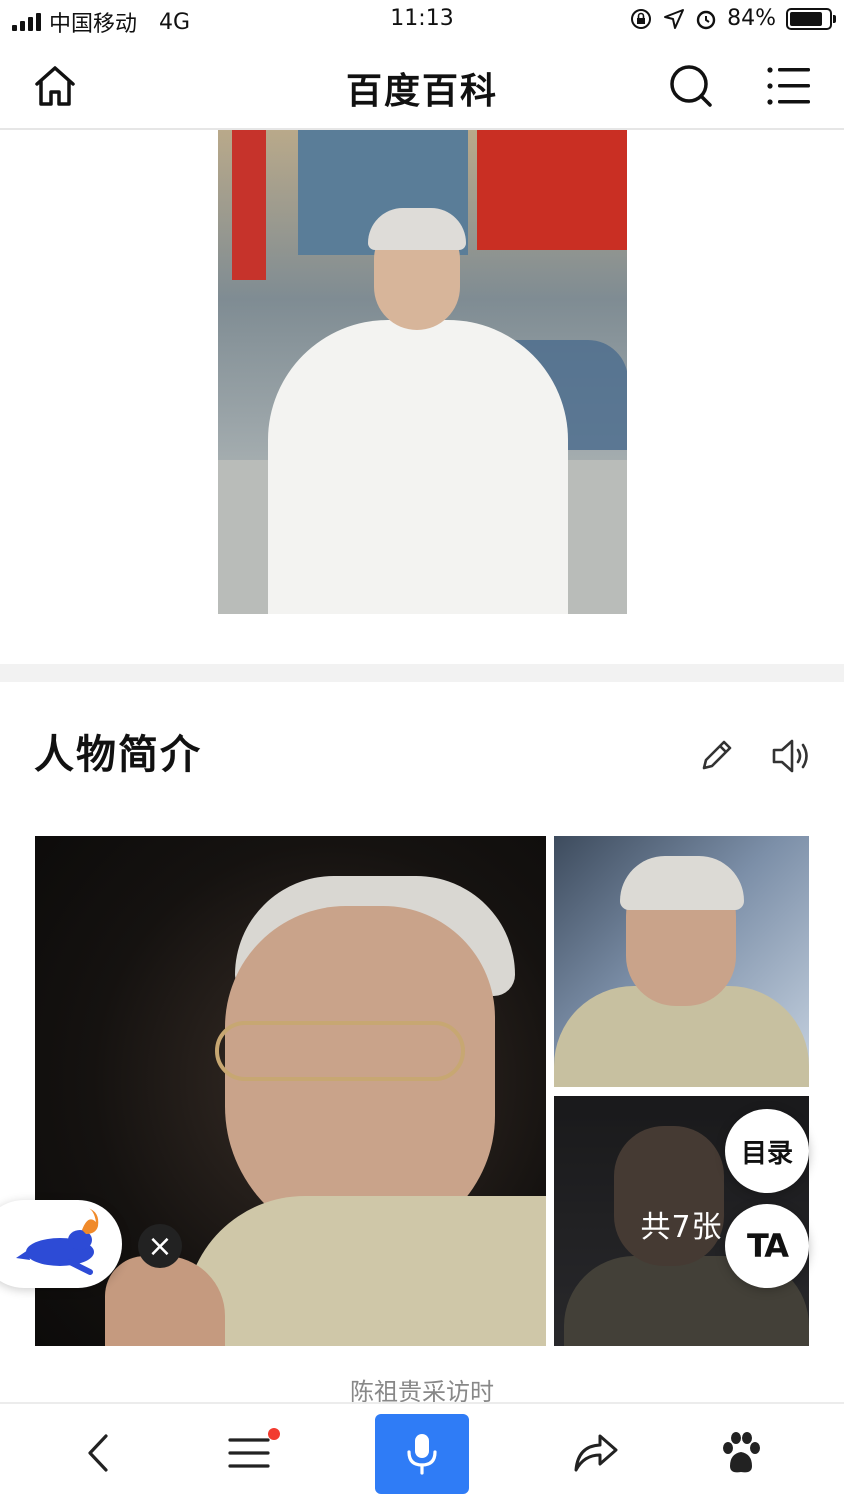 The width and height of the screenshot is (844, 1500). I want to click on notification-dot, so click(274, 1434).